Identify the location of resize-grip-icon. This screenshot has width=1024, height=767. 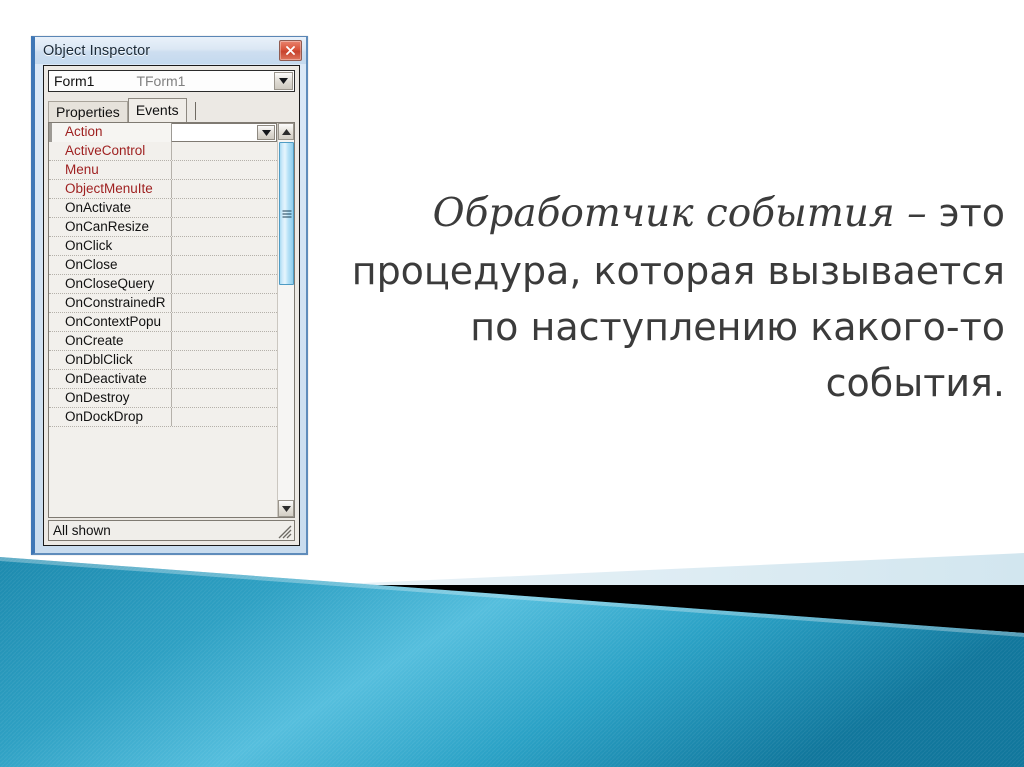
(285, 532).